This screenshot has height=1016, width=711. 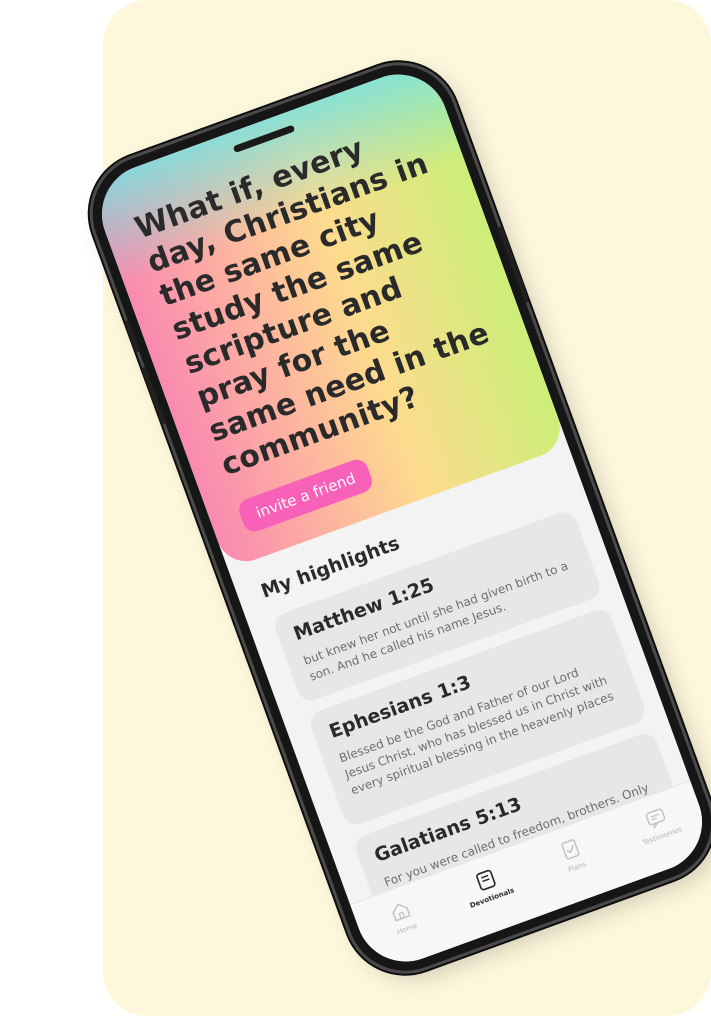 I want to click on tab-testimonies: Testimonies, so click(x=657, y=823).